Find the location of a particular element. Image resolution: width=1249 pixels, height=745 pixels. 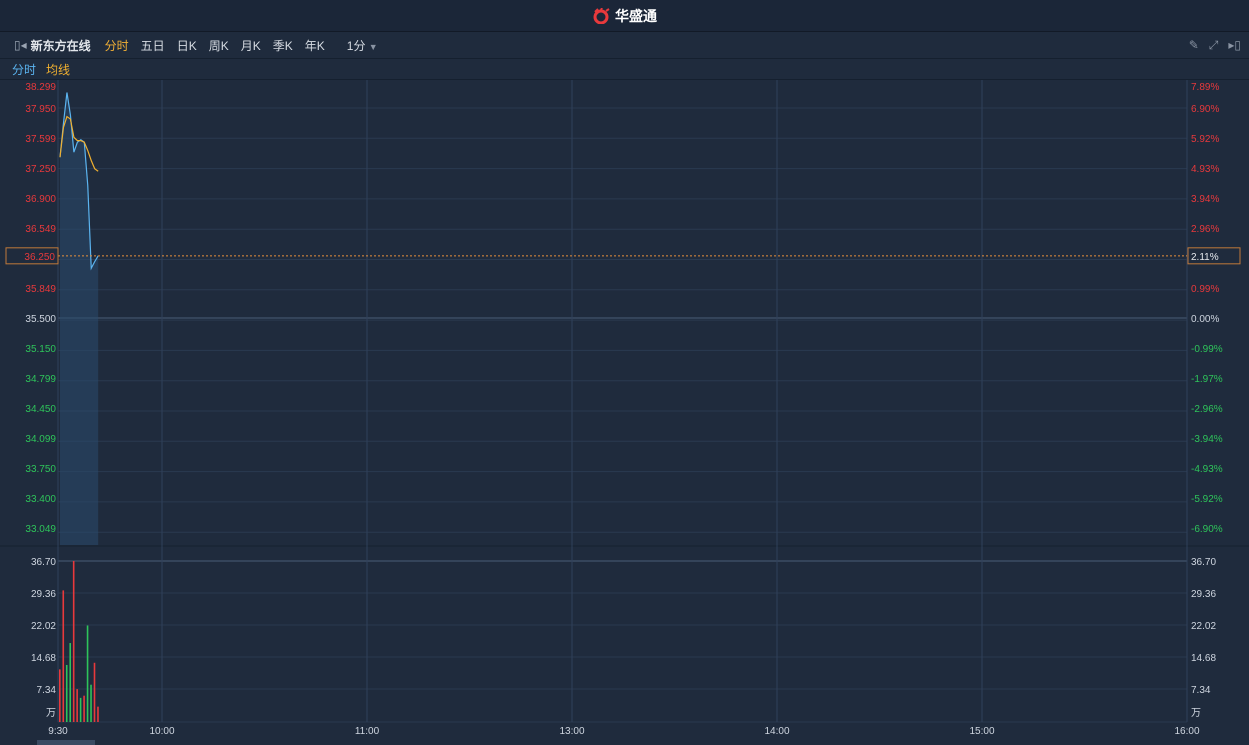

scrollbar-thumb is located at coordinates (66, 742).